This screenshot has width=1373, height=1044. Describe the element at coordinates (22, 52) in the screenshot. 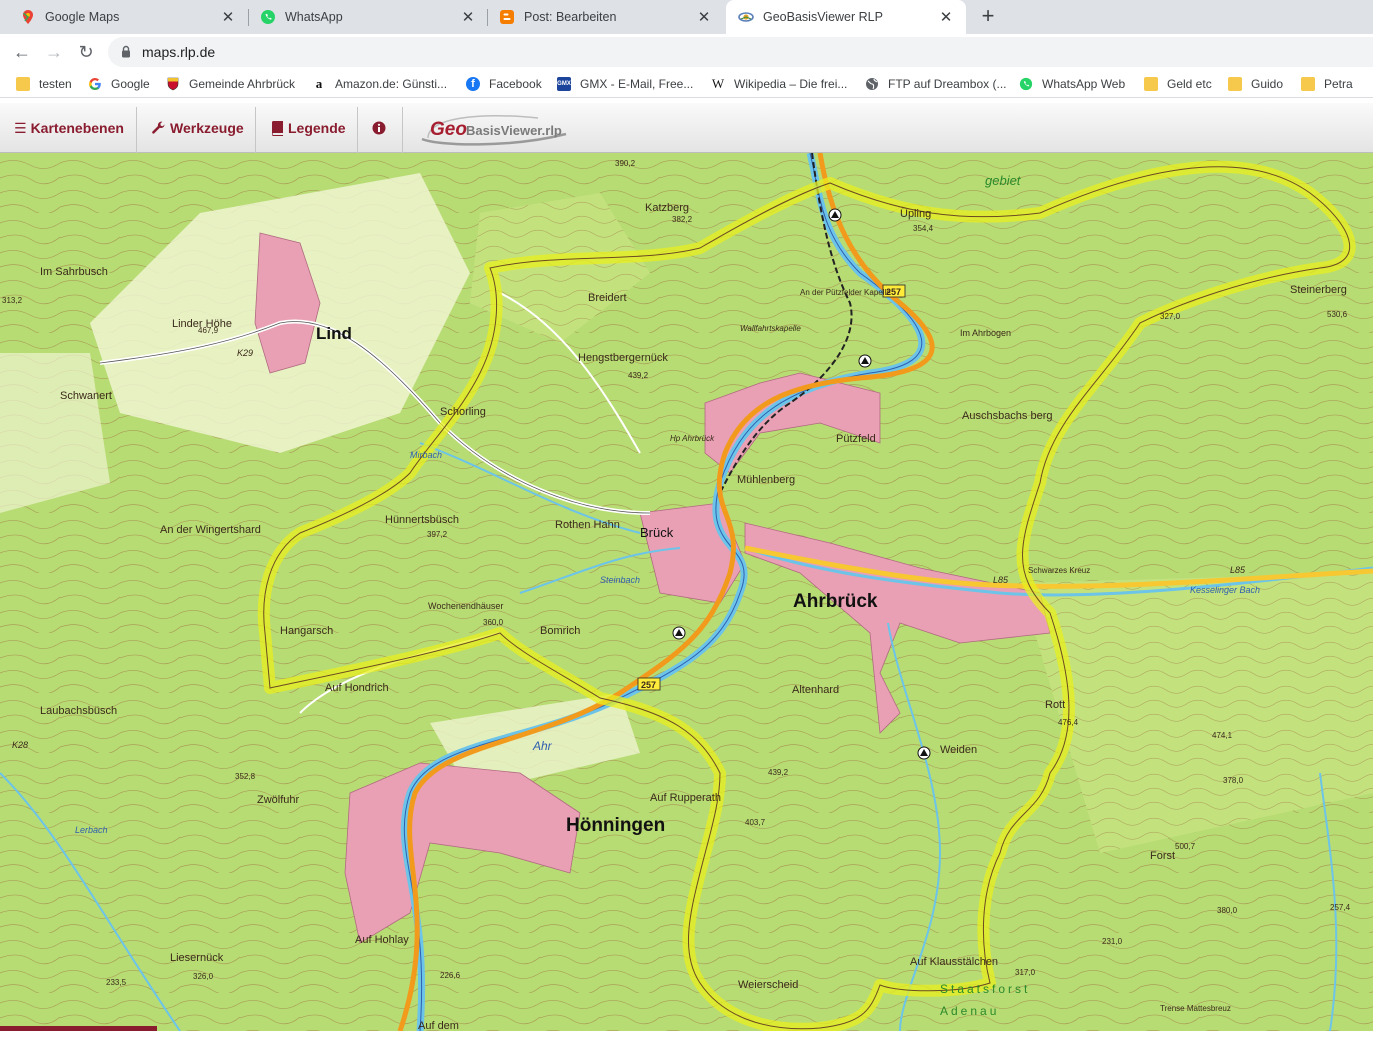

I see `back-arrow-icon: ←` at that location.